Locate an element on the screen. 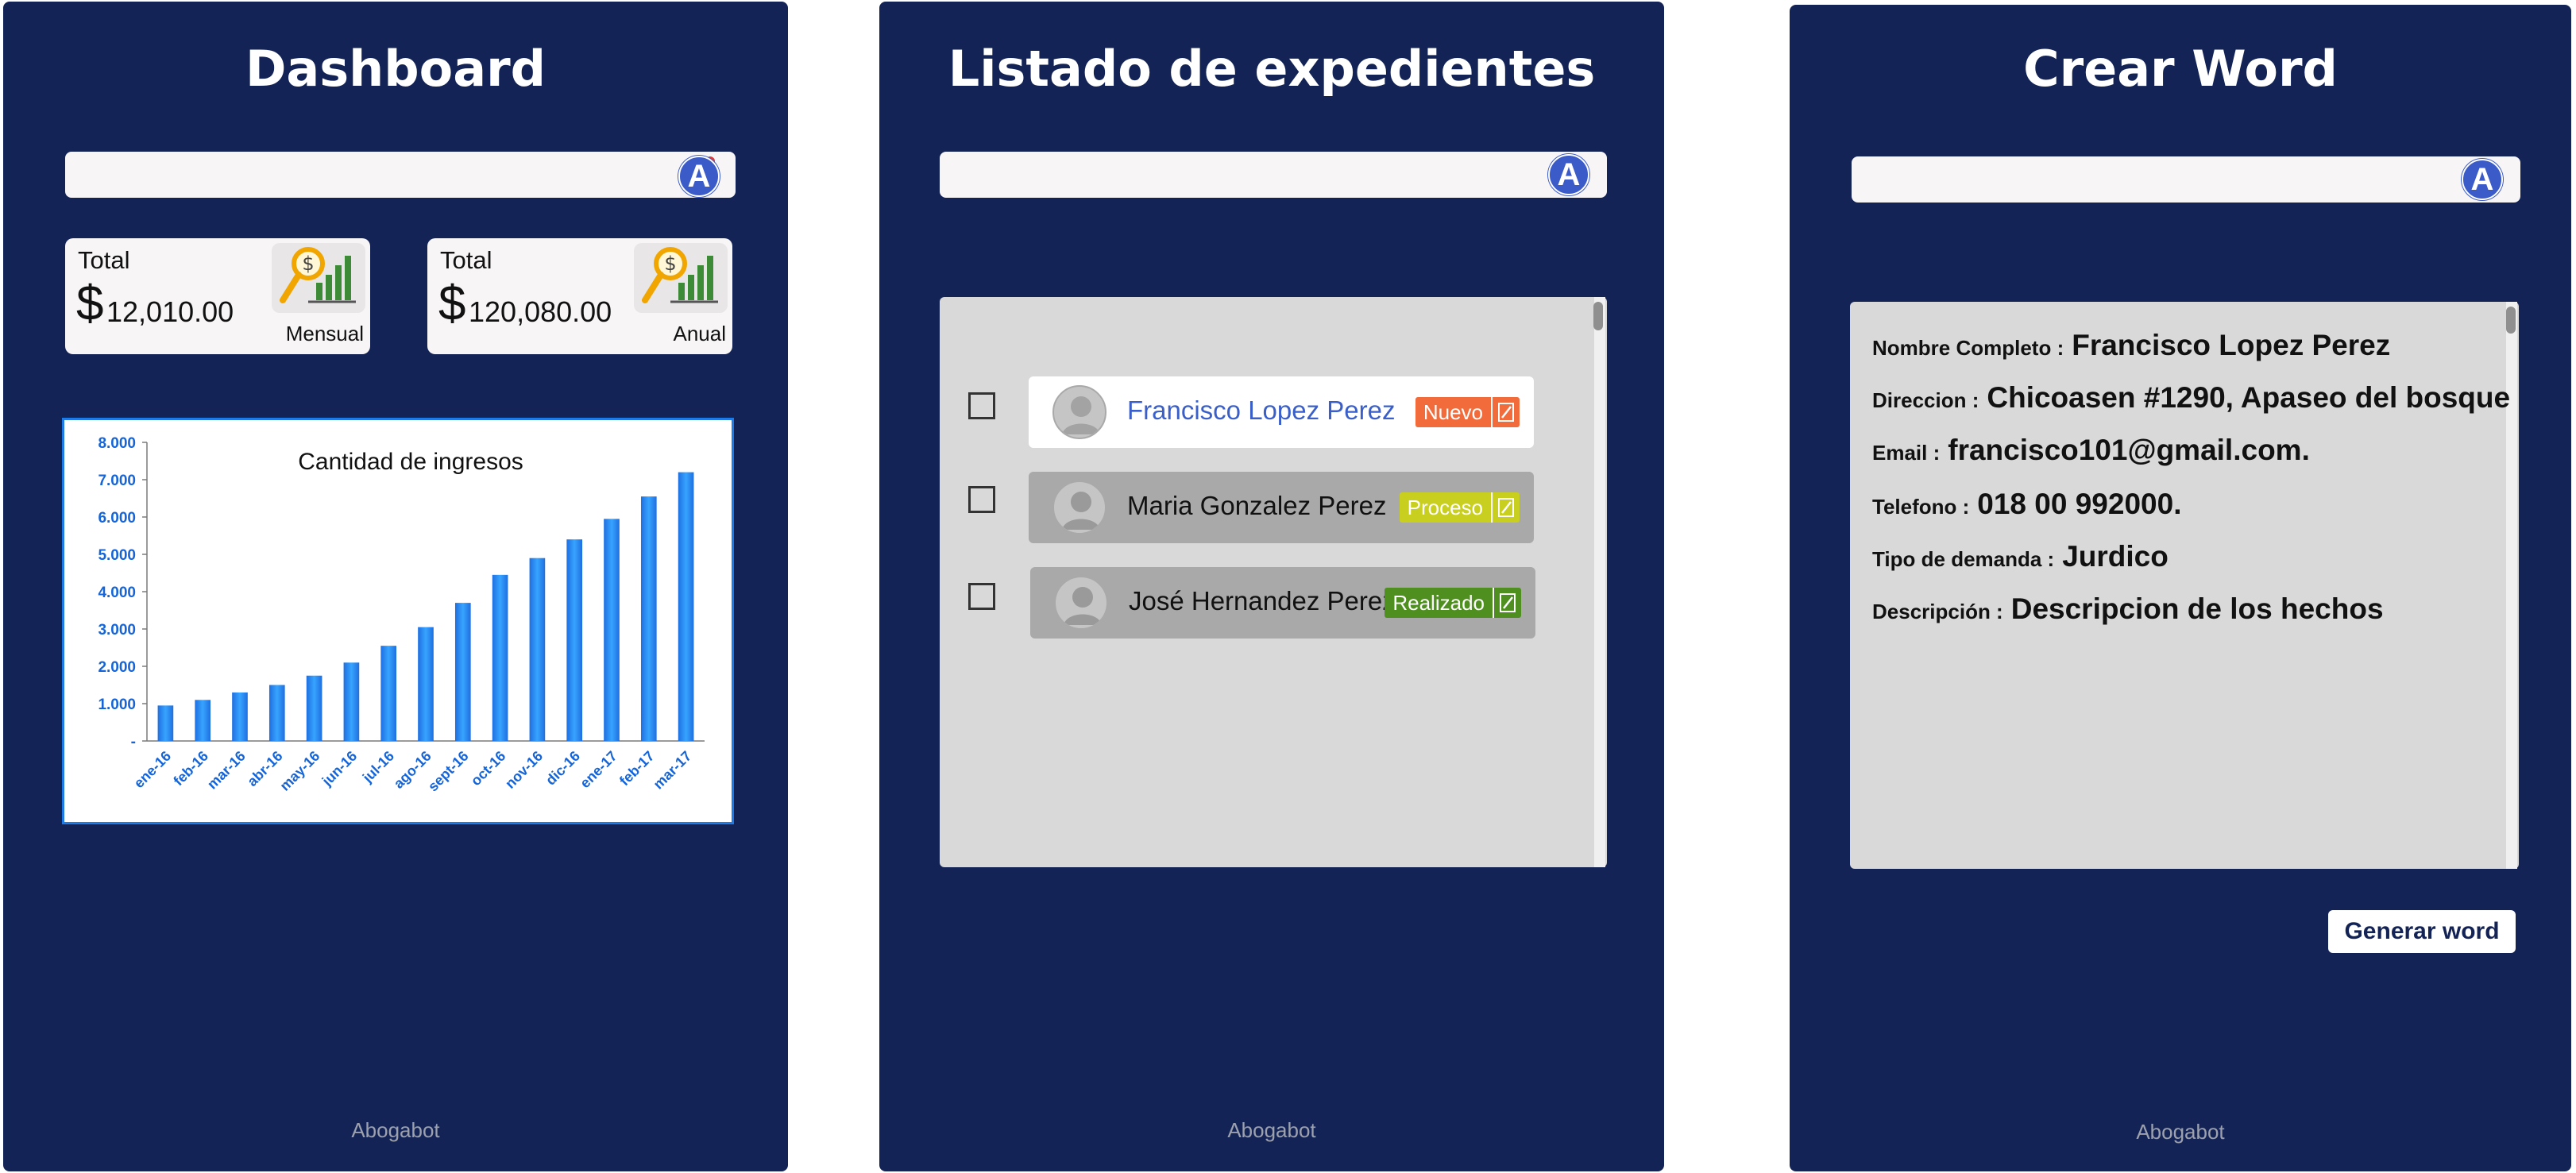 Image resolution: width=2576 pixels, height=1173 pixels. x-tick-label: may-16 is located at coordinates (299, 771).